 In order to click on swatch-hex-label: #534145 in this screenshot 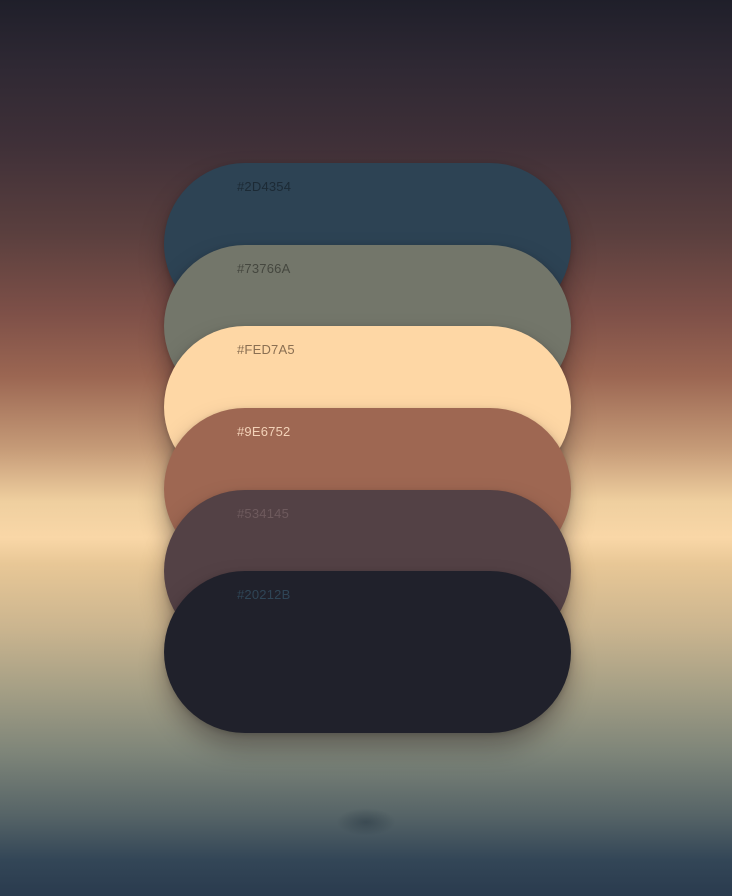, I will do `click(263, 513)`.